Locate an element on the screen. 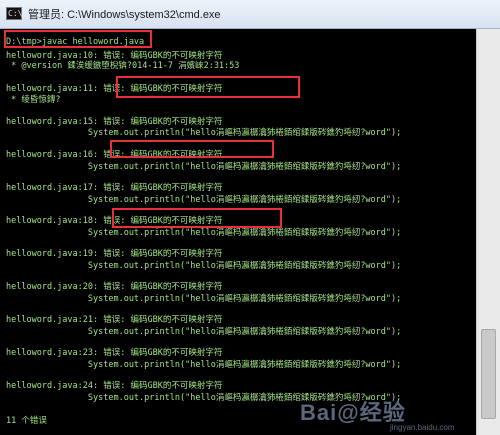 This screenshot has height=435, width=500. scrollbar-thumb is located at coordinates (488, 374).